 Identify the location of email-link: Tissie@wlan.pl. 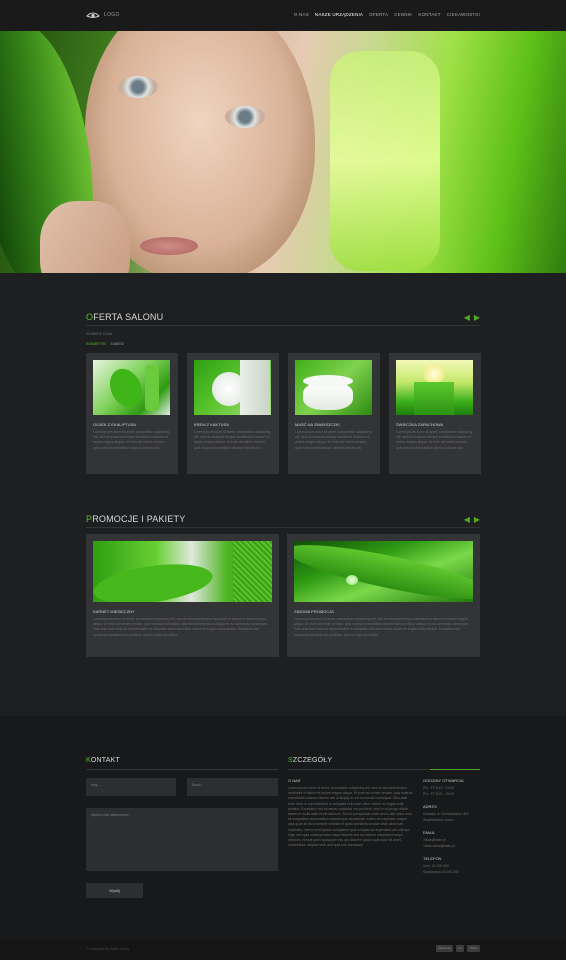
(453, 840).